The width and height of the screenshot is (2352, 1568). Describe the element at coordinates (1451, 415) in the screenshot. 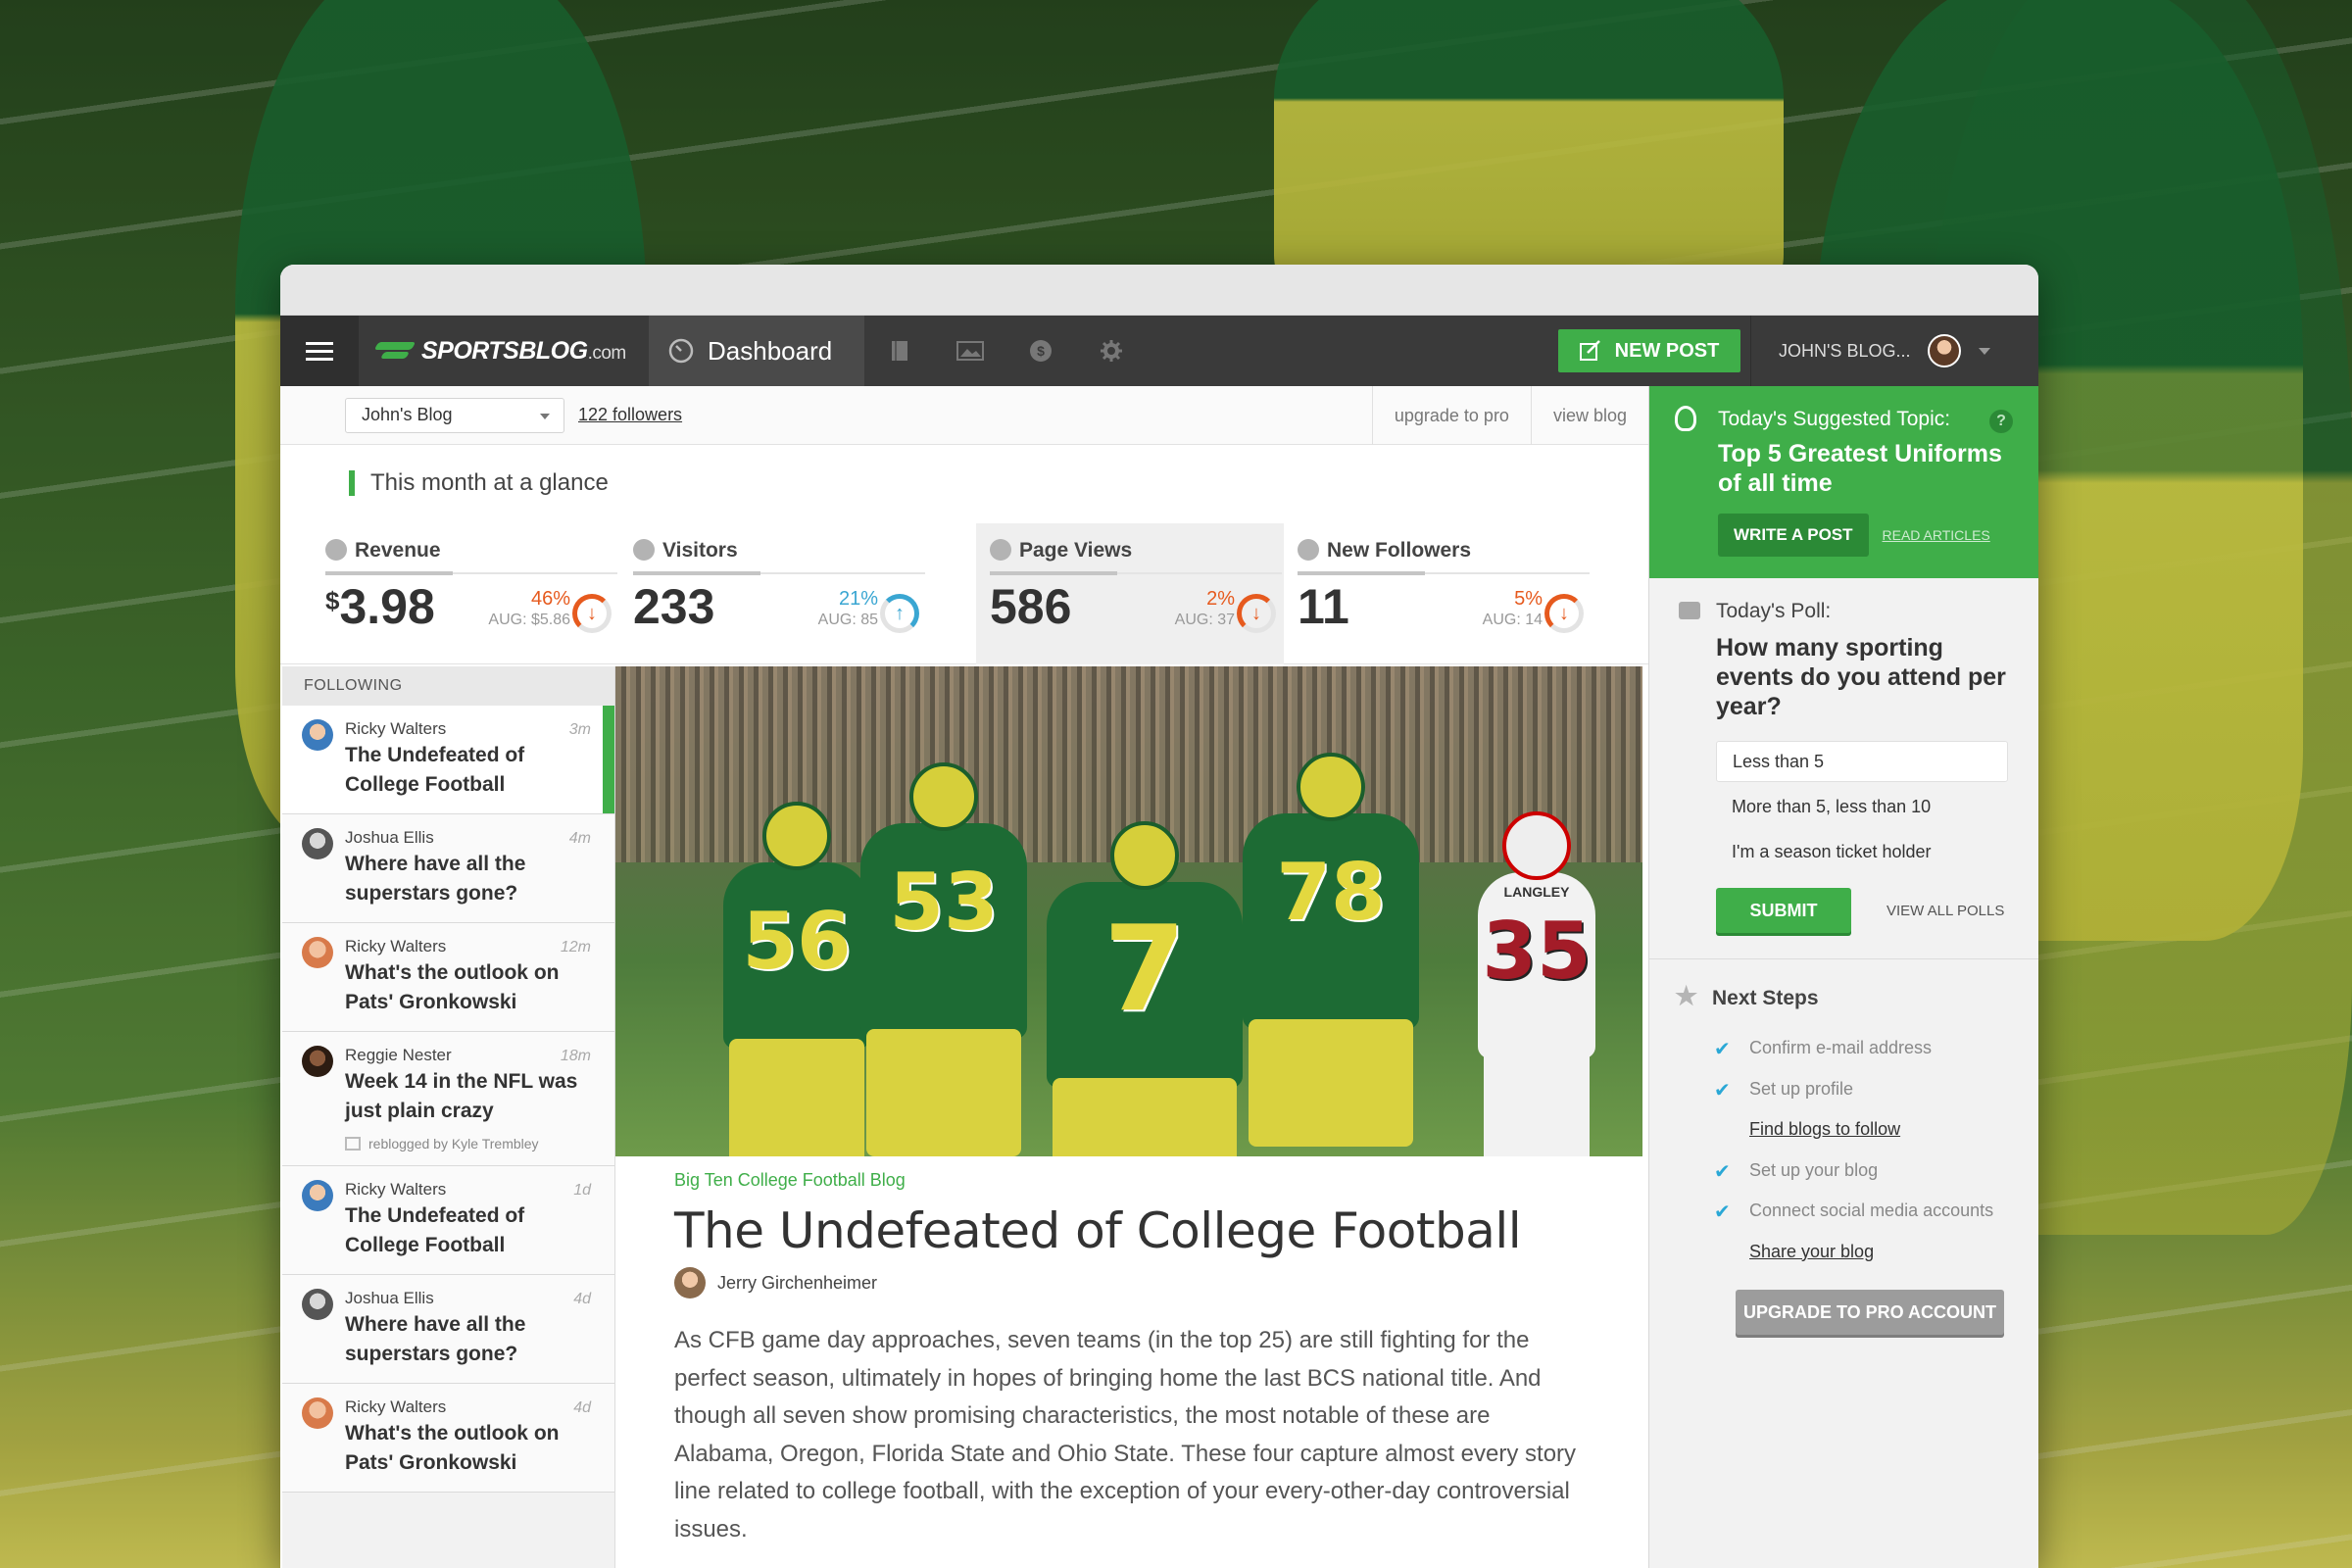

I see `upgrade-to-pro-link: upgrade to pro` at that location.